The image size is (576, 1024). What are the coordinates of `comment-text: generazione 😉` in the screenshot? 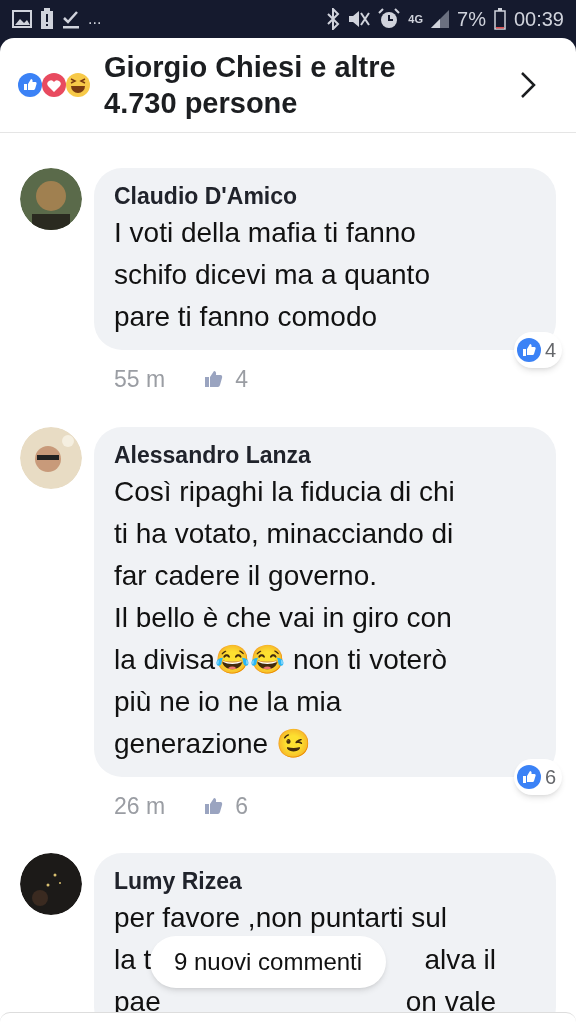 It's located at (213, 743).